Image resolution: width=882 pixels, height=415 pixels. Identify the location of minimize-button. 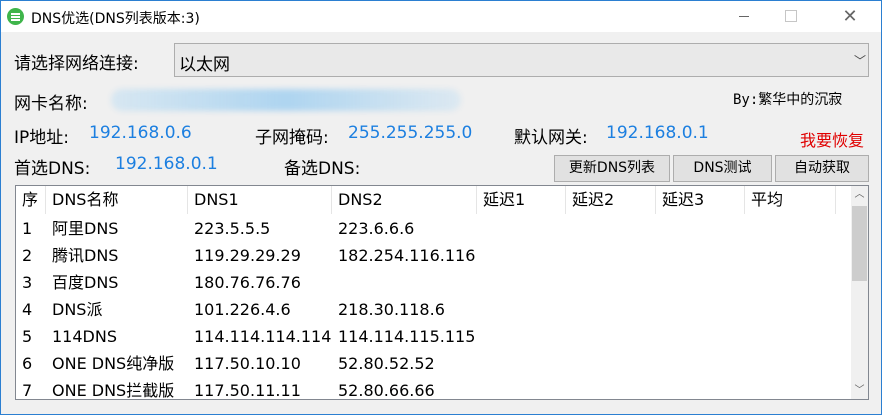
(744, 16).